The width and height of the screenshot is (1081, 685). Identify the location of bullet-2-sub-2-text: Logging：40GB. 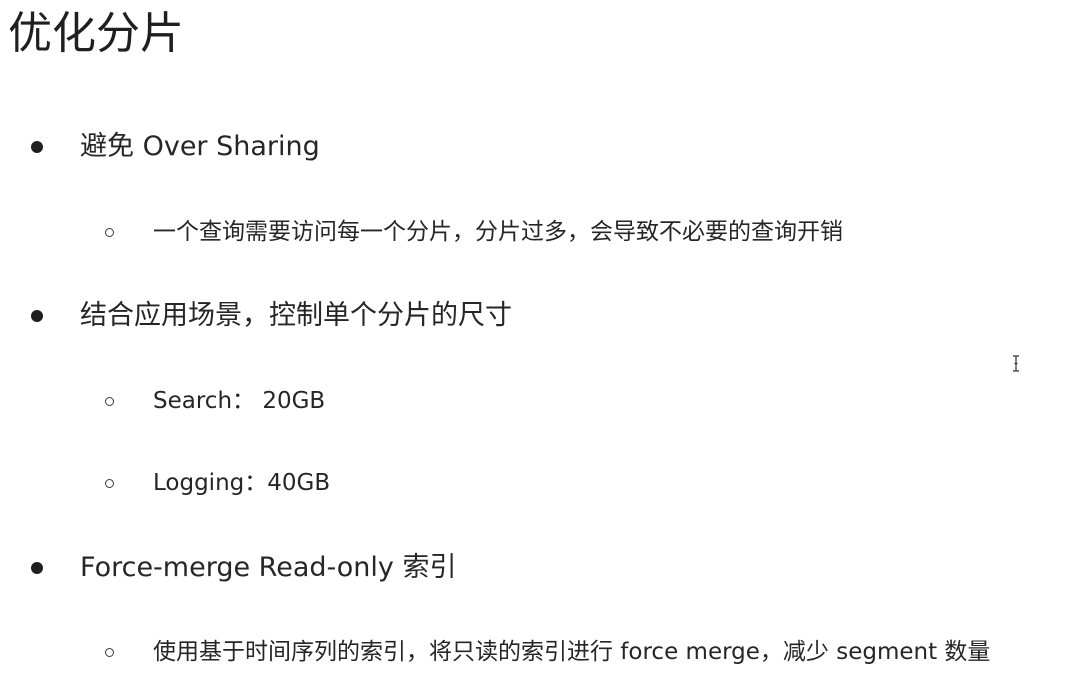
(242, 483).